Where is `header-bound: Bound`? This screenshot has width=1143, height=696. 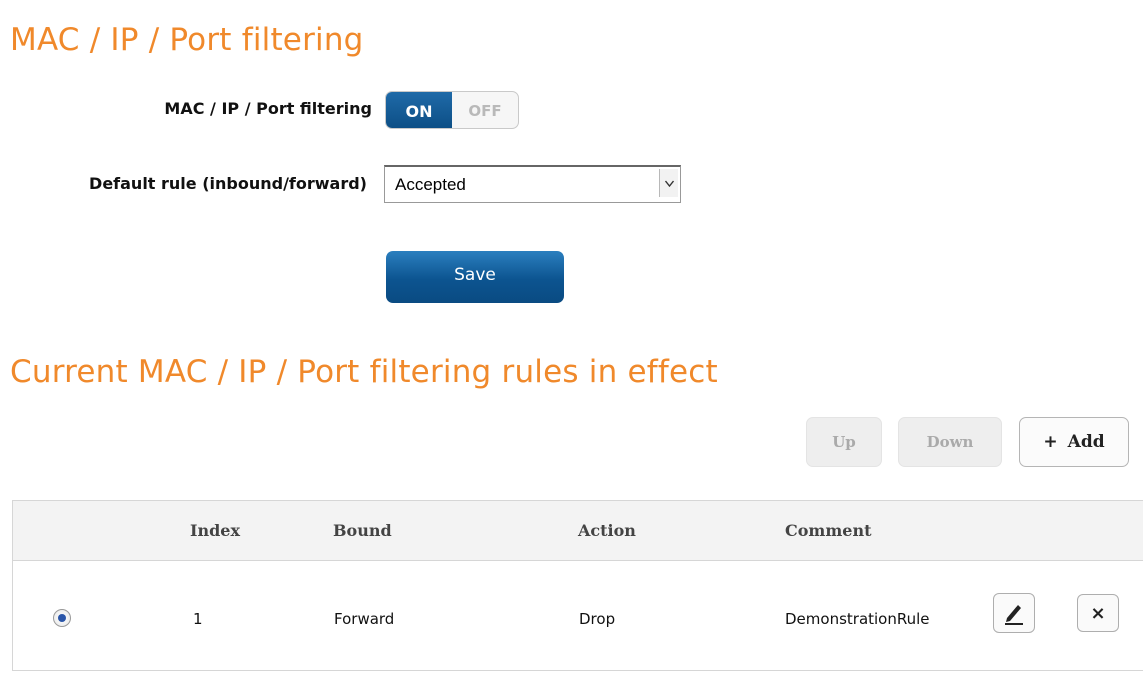 header-bound: Bound is located at coordinates (362, 530).